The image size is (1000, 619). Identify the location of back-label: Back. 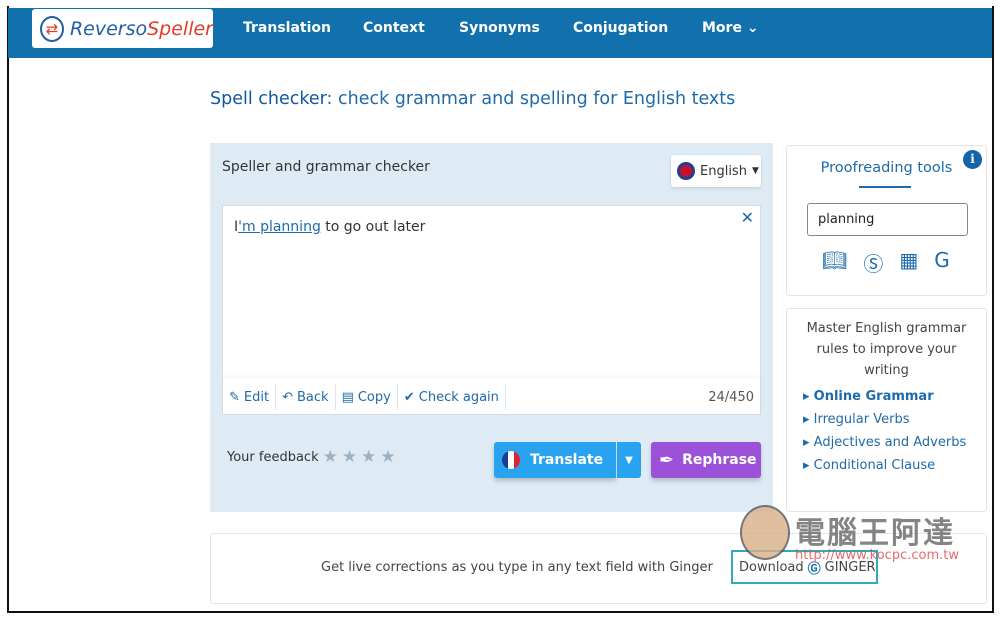
(313, 397).